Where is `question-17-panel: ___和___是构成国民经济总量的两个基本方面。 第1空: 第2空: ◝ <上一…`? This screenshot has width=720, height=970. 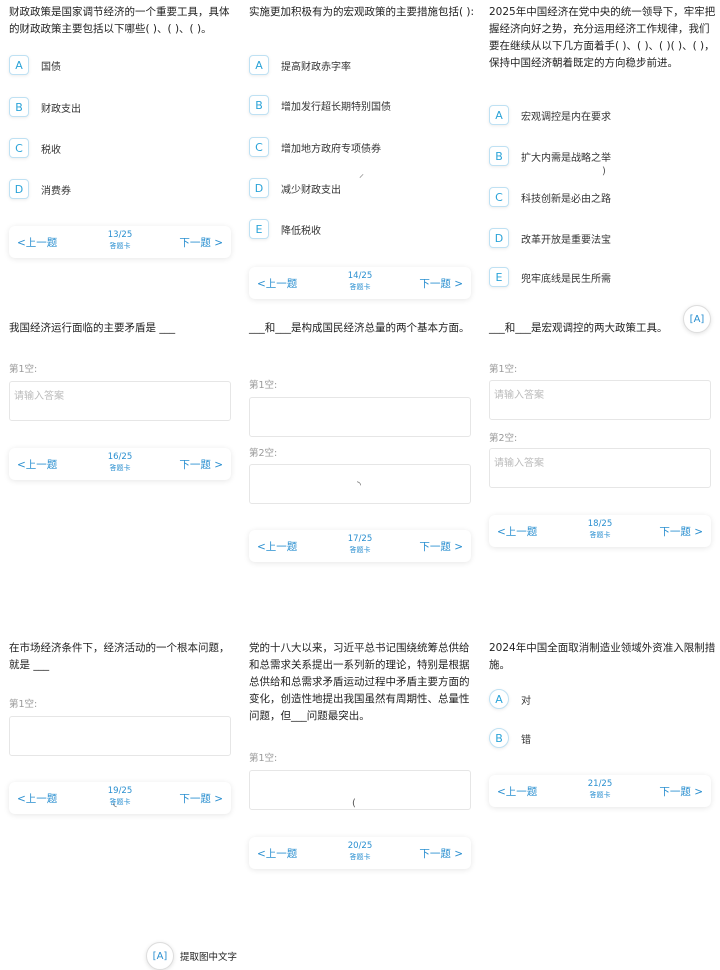 question-17-panel: ___和___是构成国民经济总量的两个基本方面。 第1空: 第2空: ◝ <上一… is located at coordinates (363, 445).